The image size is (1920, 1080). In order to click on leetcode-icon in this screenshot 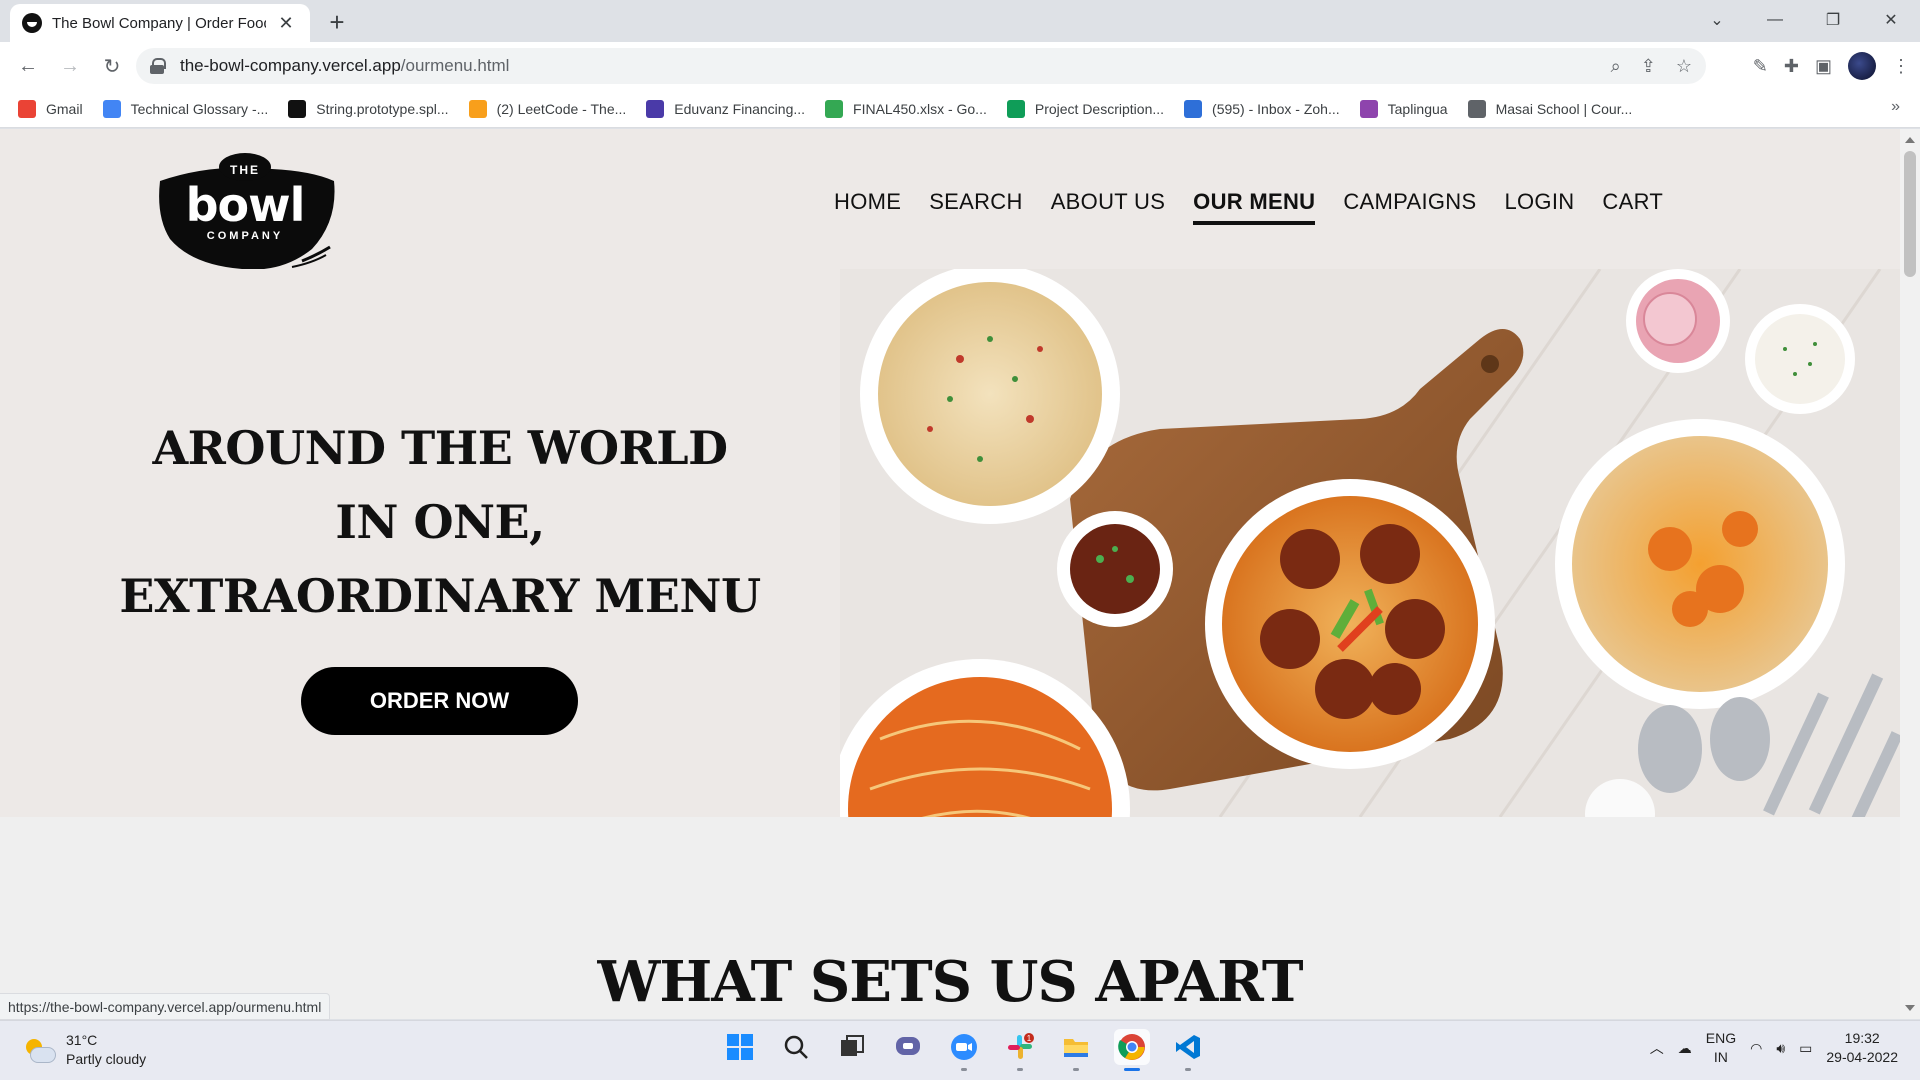, I will do `click(477, 108)`.